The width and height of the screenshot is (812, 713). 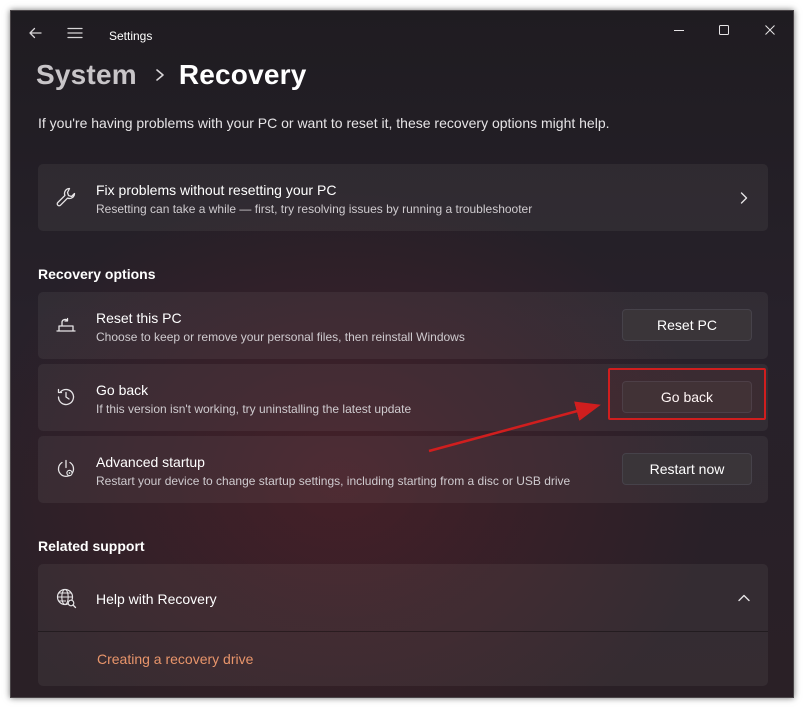 I want to click on reset-pc-button: Reset PC, so click(x=687, y=325).